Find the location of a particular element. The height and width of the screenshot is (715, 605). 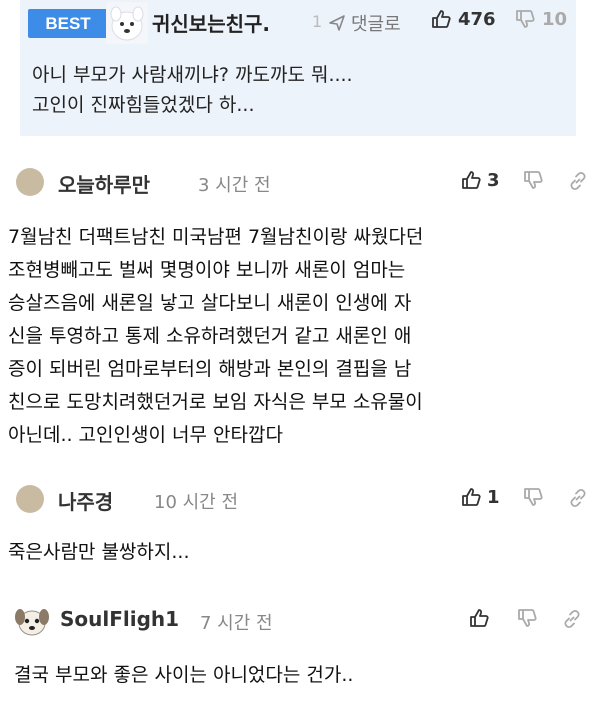

comment-header: 오늘하루만 3 시간 전 3 is located at coordinates (302, 183).